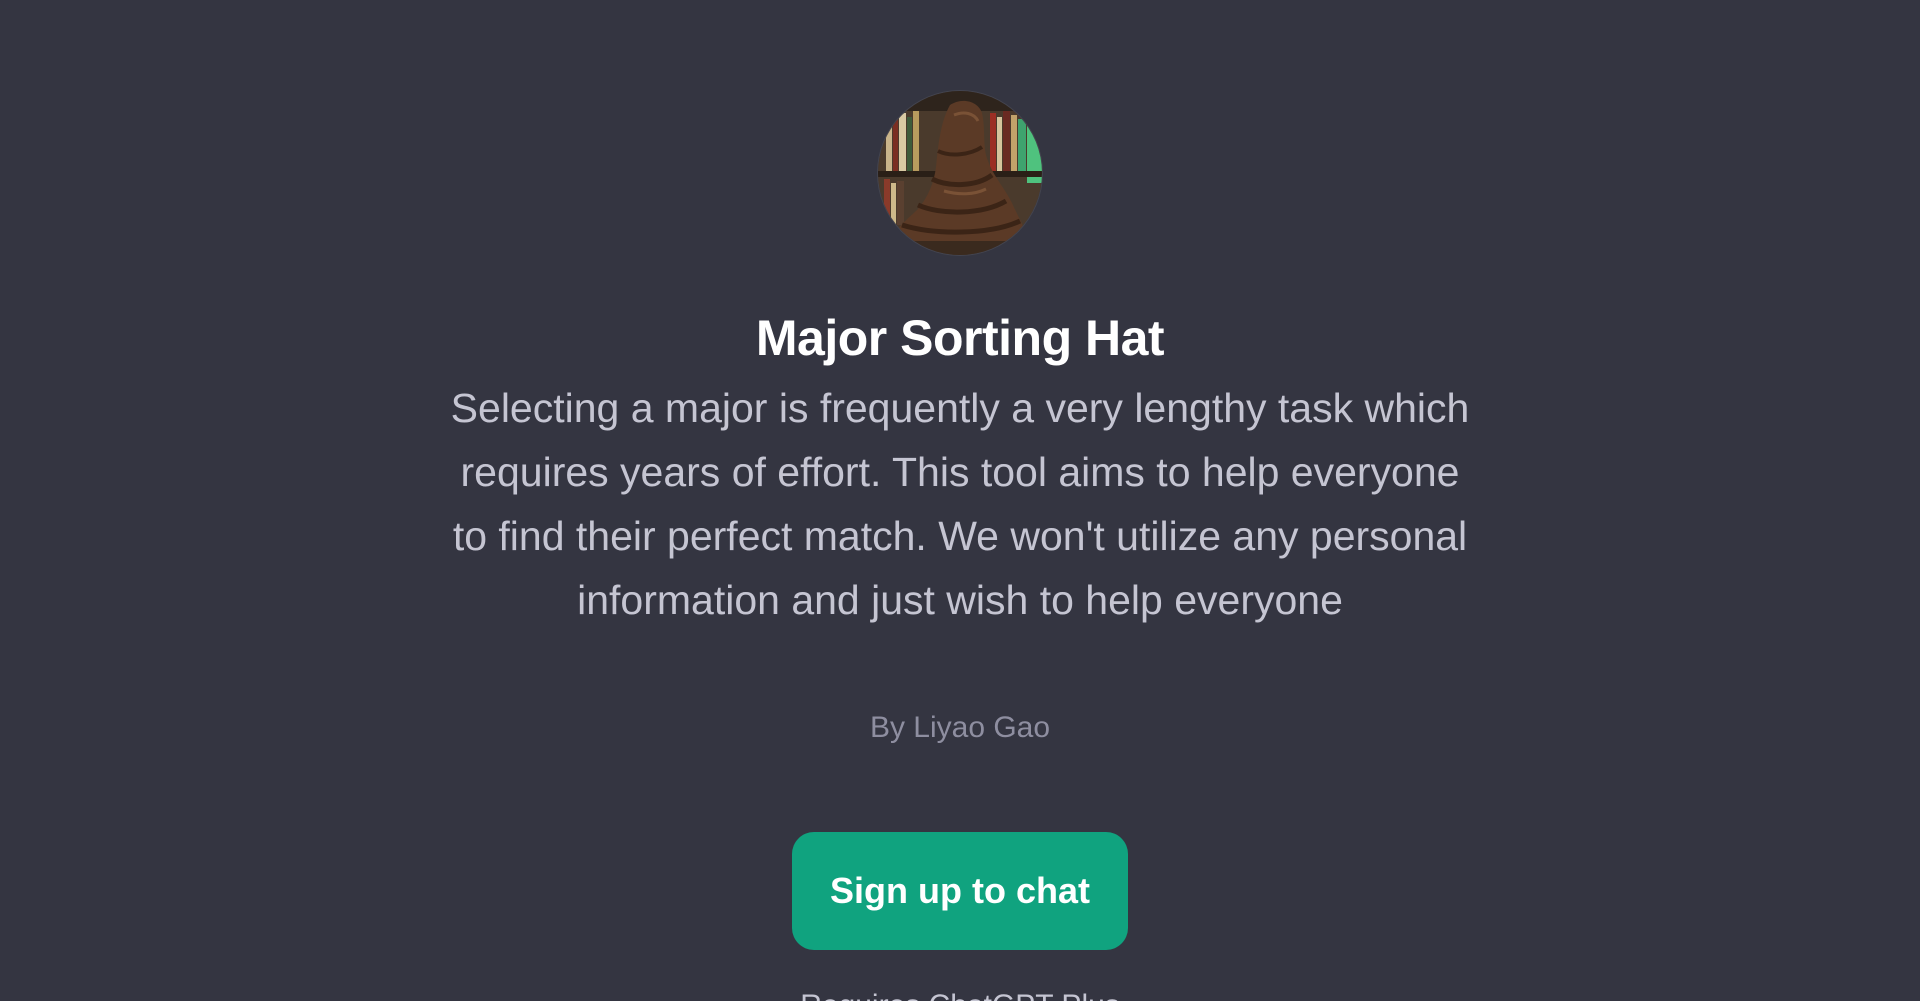 The height and width of the screenshot is (1001, 1920). Describe the element at coordinates (960, 727) in the screenshot. I see `gpt-author: By Liyao Gao` at that location.